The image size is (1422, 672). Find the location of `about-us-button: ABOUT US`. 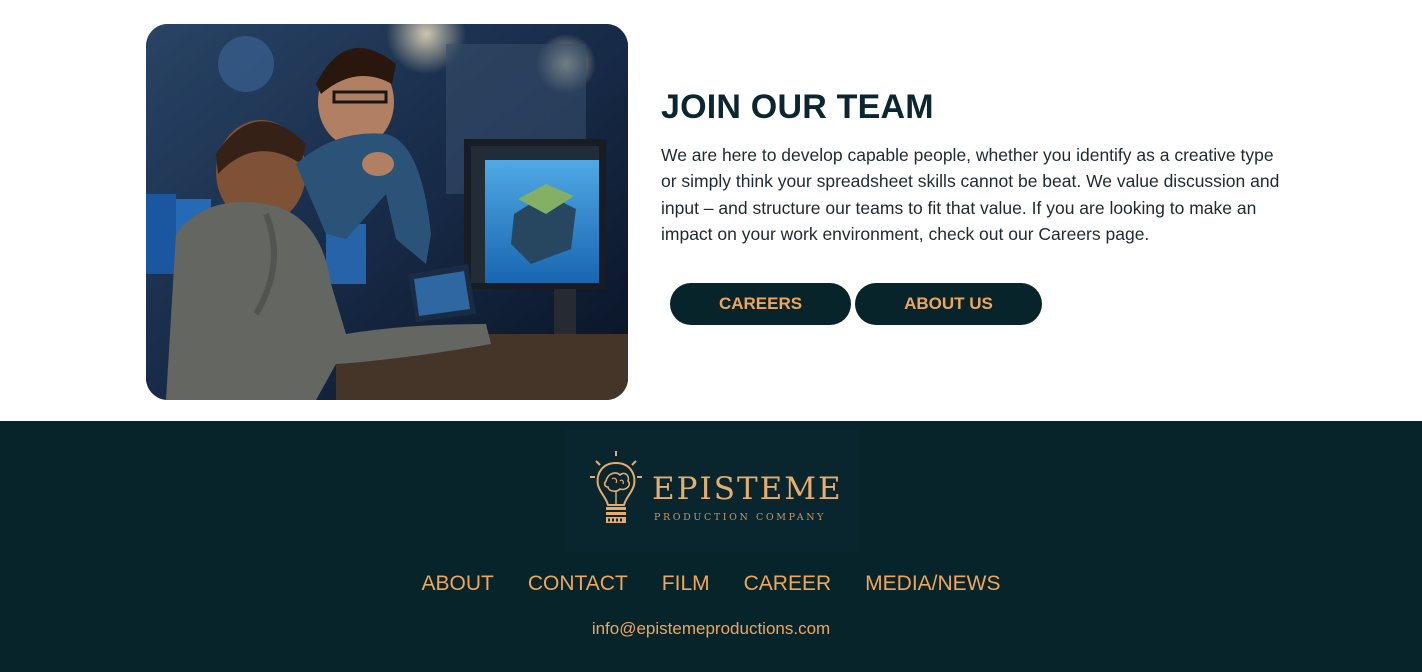

about-us-button: ABOUT US is located at coordinates (948, 304).